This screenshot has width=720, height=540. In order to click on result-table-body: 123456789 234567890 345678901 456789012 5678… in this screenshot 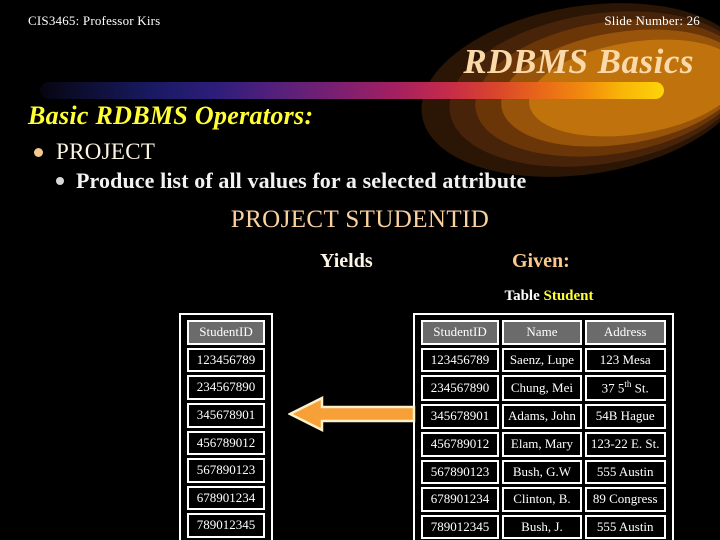, I will do `click(226, 443)`.